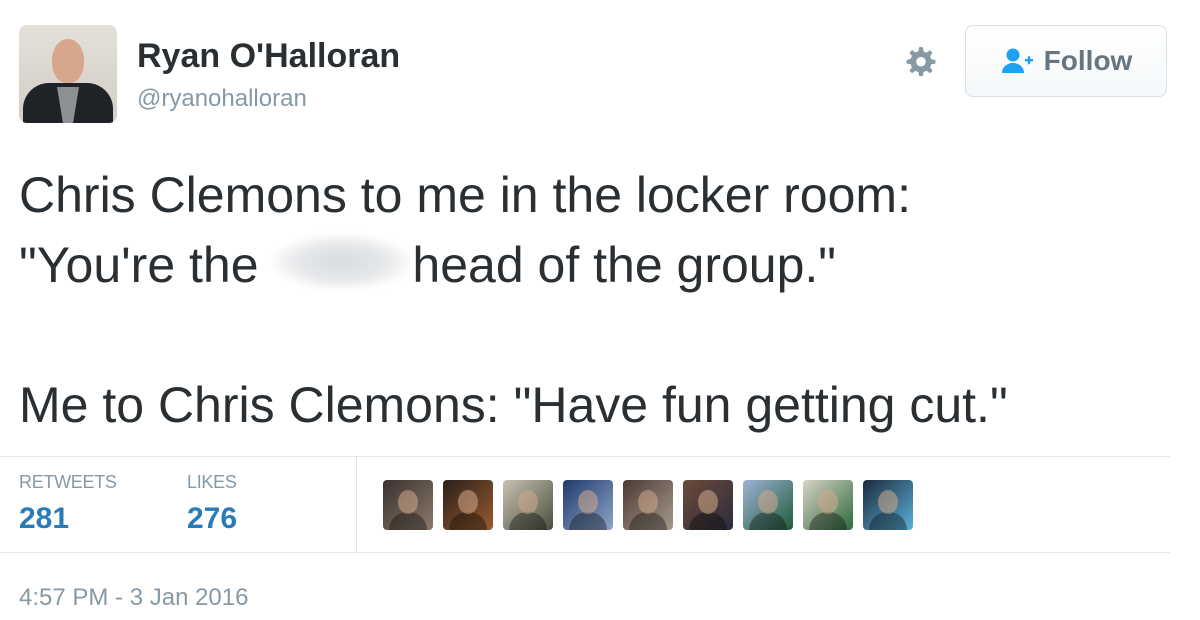 This screenshot has height=620, width=1200. I want to click on retweets-stat: RETWEETS 281, so click(68, 504).